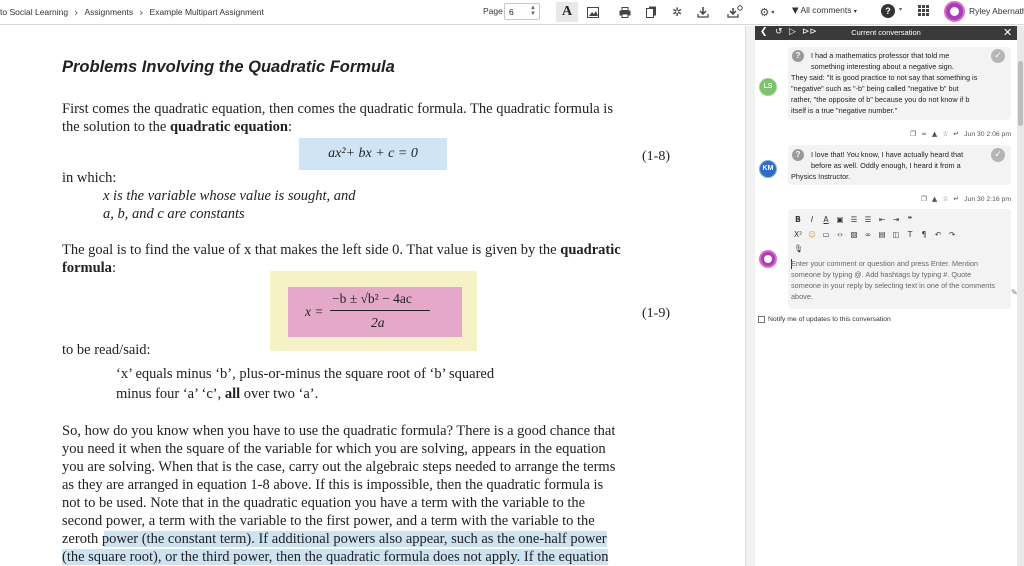  Describe the element at coordinates (174, 214) in the screenshot. I see `definition-constants: a, b, and c are constants` at that location.